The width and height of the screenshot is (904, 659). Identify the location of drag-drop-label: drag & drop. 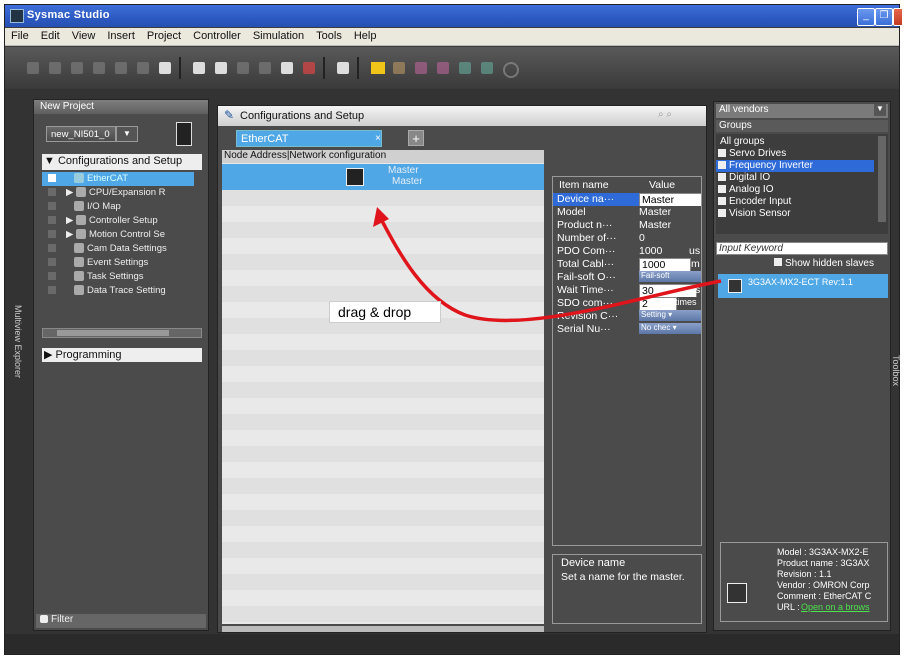
(385, 312).